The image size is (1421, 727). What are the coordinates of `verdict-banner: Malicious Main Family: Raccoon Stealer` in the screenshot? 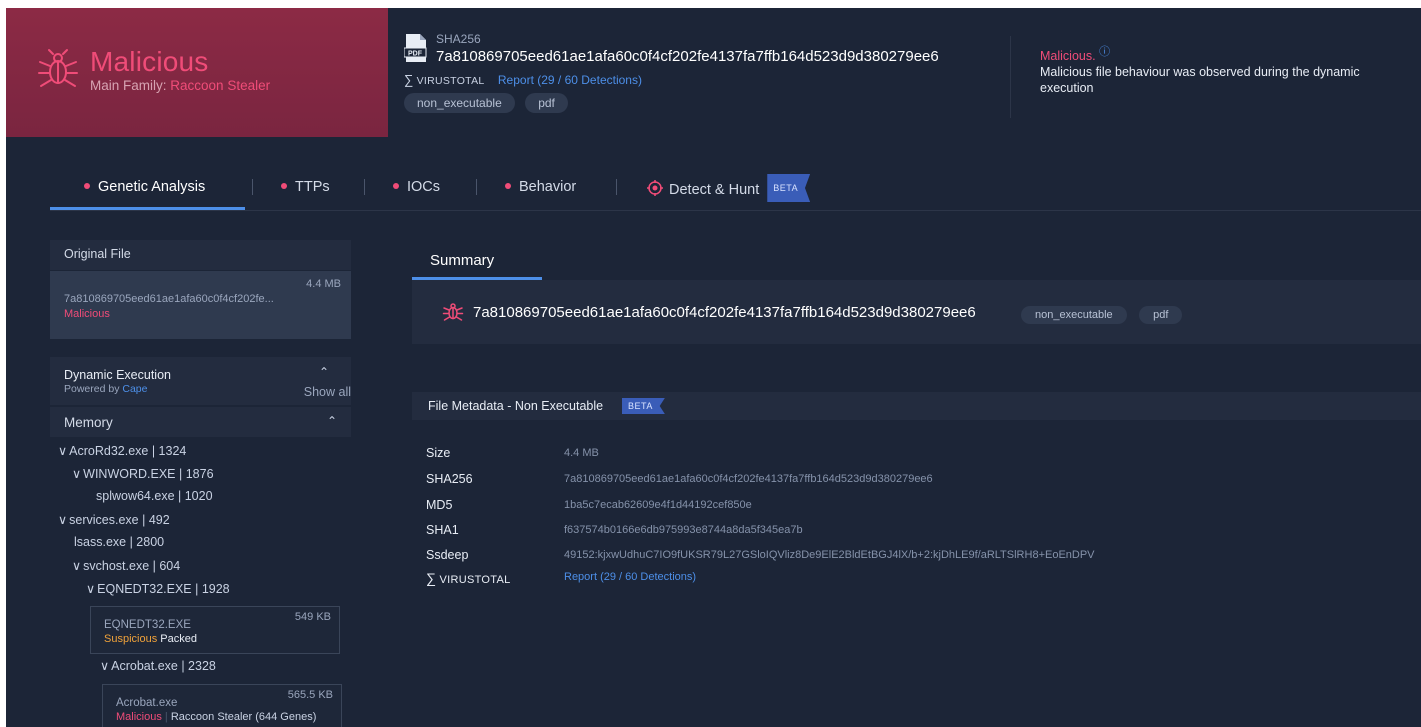 It's located at (197, 72).